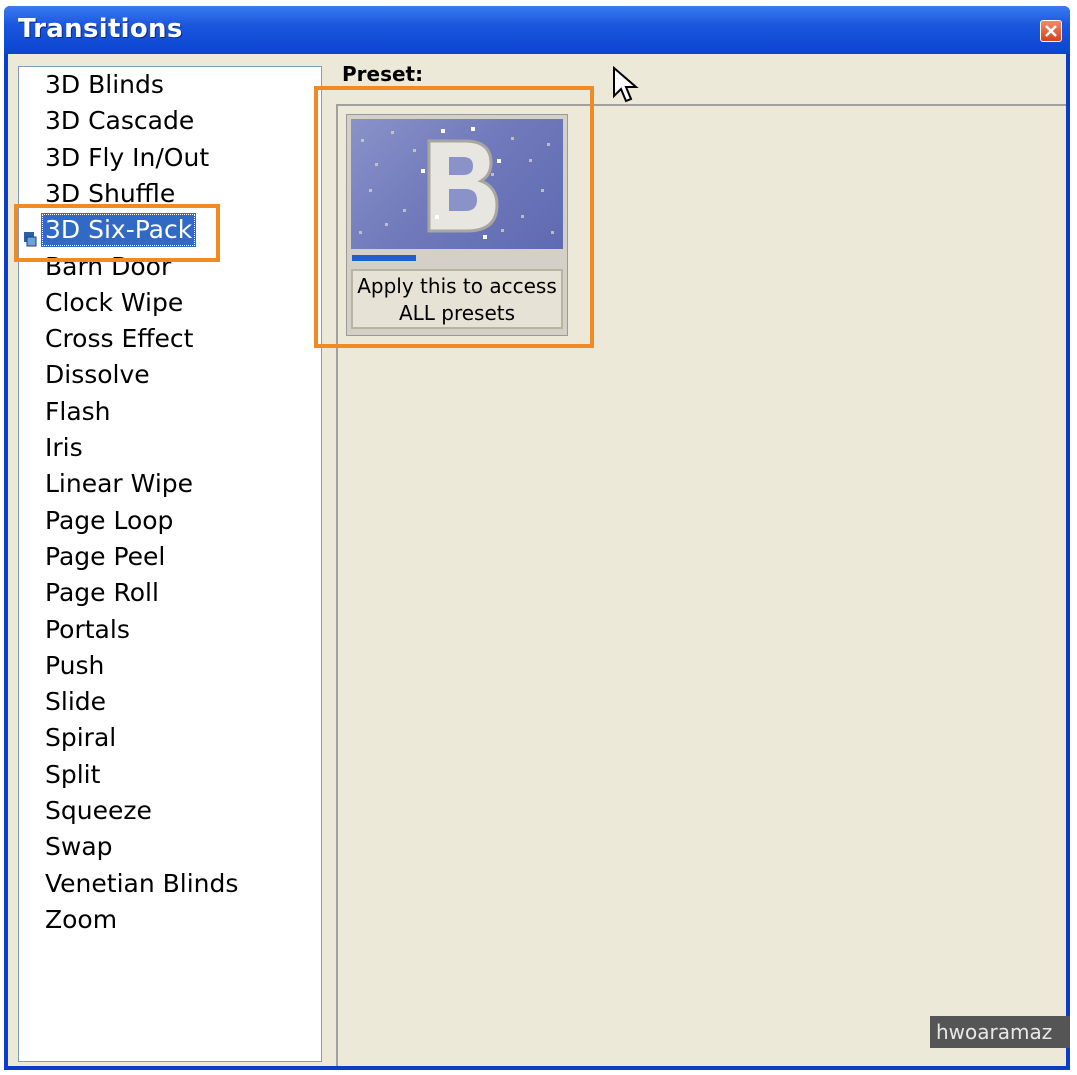 The width and height of the screenshot is (1077, 1075). I want to click on watermark: hwoaramaz, so click(1000, 1032).